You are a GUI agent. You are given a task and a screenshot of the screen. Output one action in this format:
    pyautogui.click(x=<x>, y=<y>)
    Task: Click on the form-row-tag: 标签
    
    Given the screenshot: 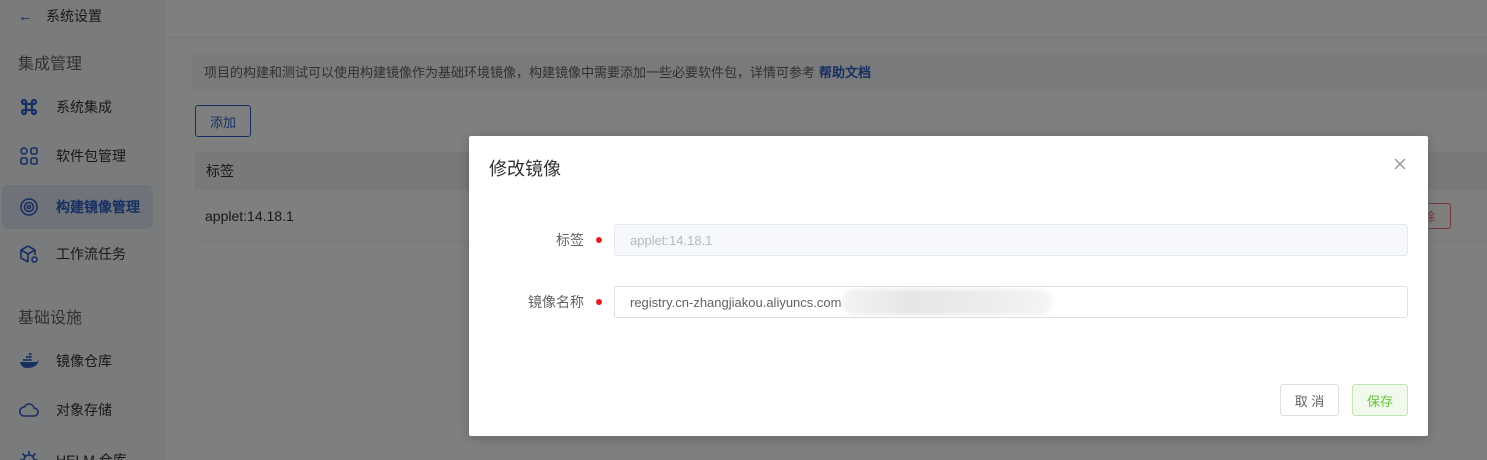 What is the action you would take?
    pyautogui.click(x=948, y=240)
    